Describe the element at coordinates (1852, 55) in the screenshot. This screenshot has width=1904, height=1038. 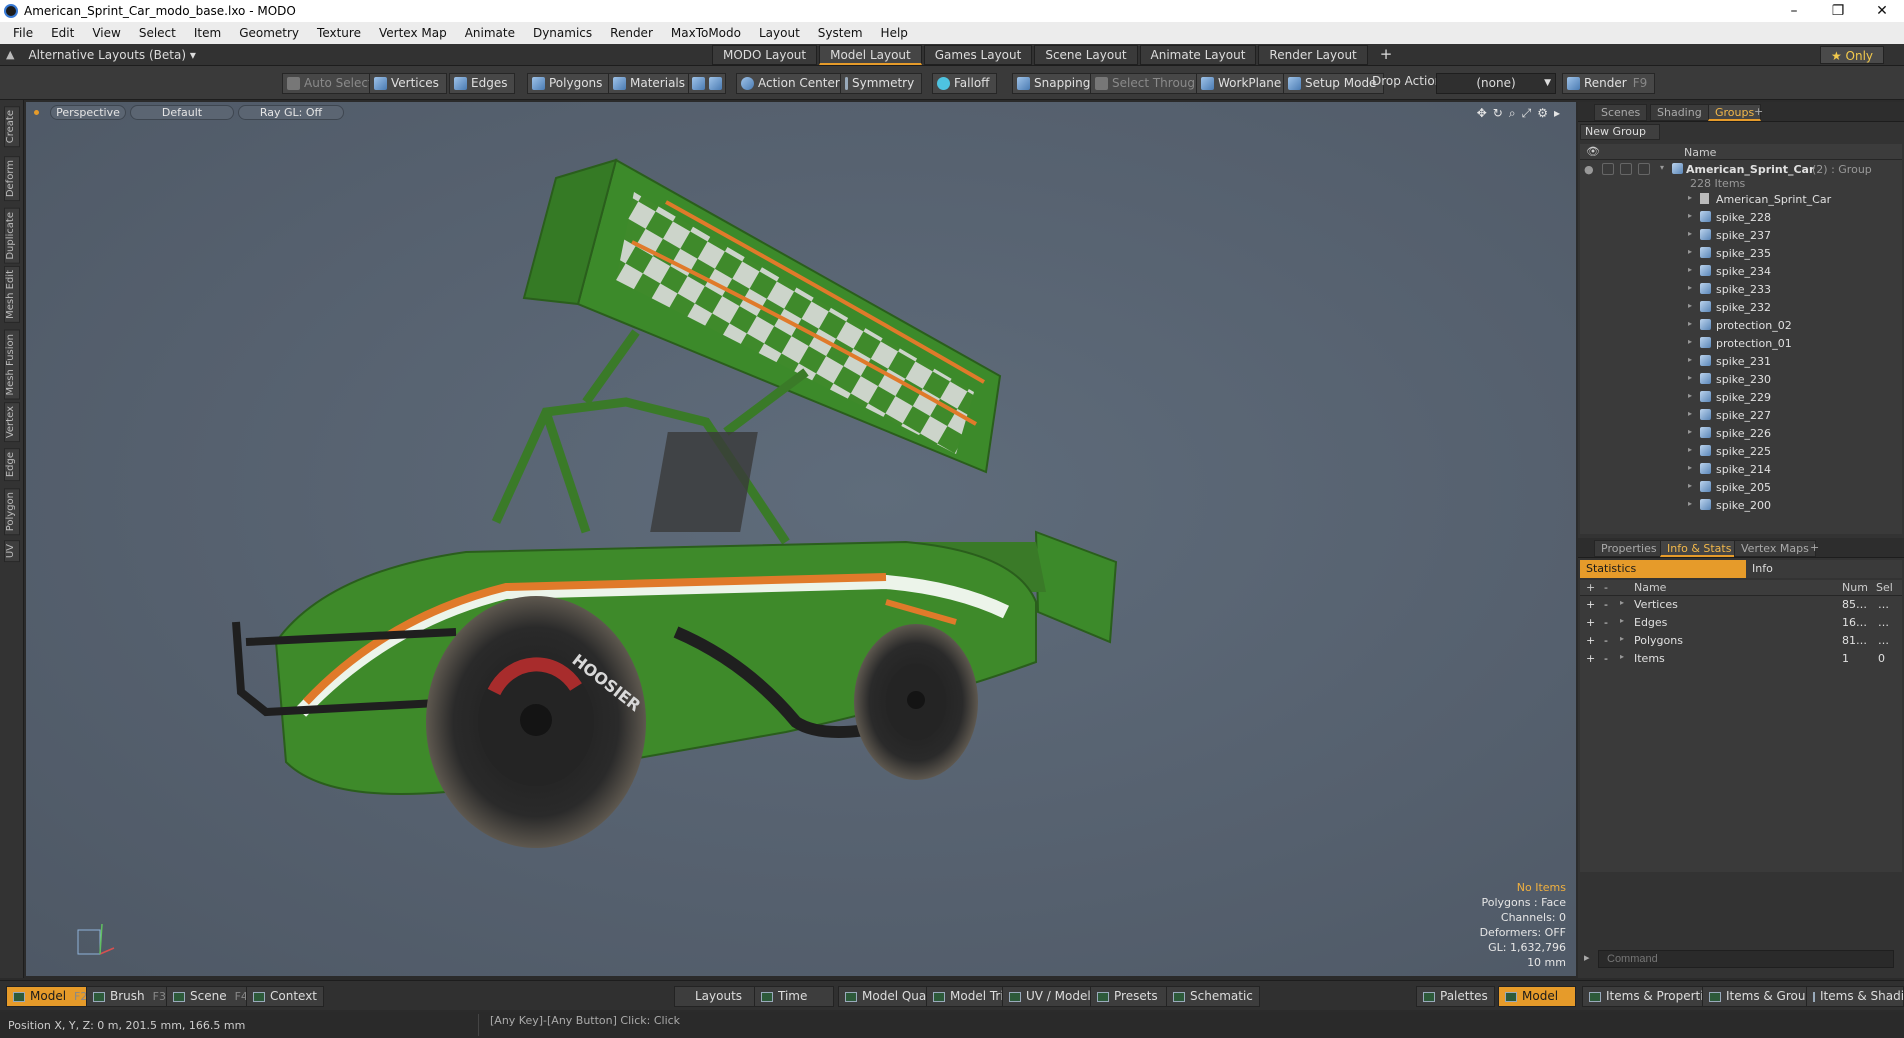
I see `only-toggle-button: ★ Only` at that location.